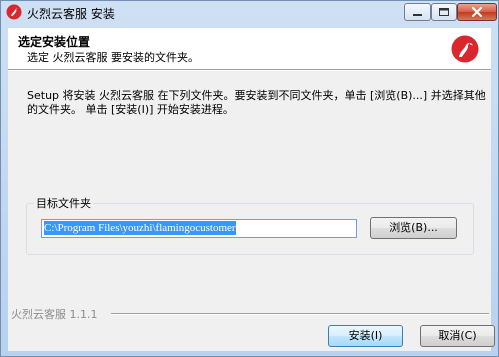  Describe the element at coordinates (54, 42) in the screenshot. I see `page-title: 选定安装位置` at that location.